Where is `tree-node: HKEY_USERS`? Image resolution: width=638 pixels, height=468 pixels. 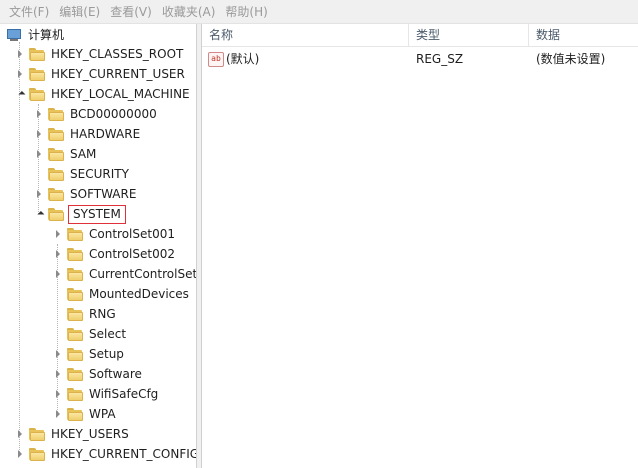
tree-node: HKEY_USERS is located at coordinates (72, 434).